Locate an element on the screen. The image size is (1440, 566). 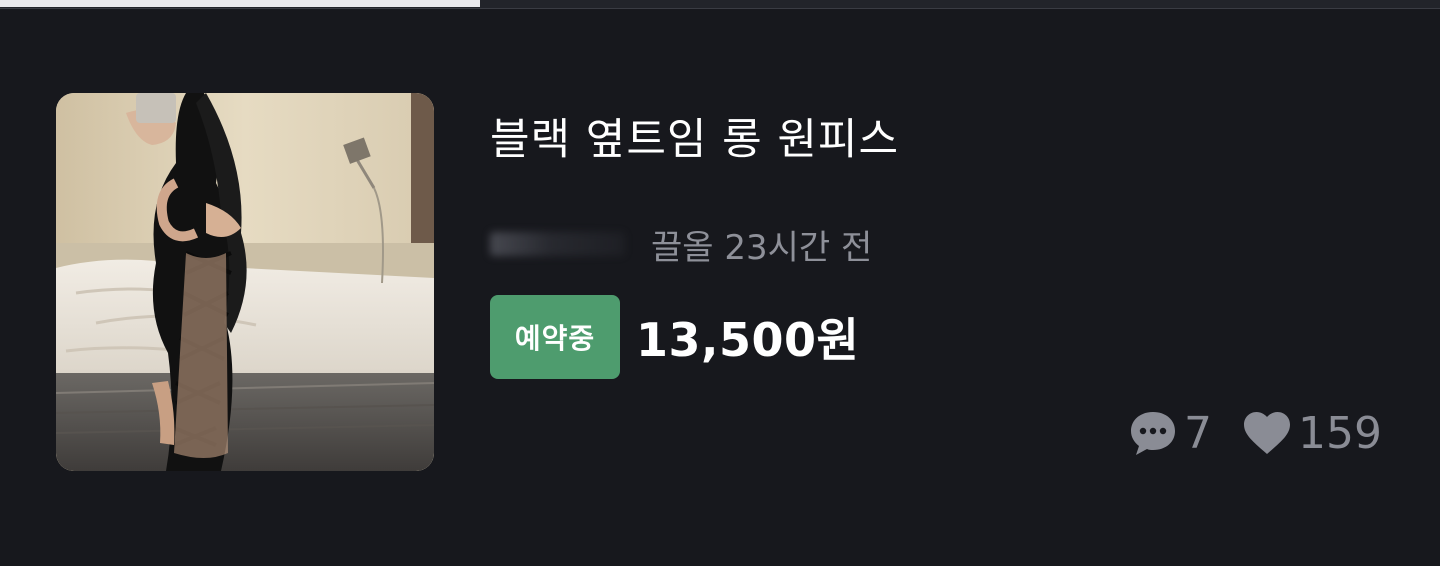
listing-stats: 7 159 is located at coordinates (1255, 433).